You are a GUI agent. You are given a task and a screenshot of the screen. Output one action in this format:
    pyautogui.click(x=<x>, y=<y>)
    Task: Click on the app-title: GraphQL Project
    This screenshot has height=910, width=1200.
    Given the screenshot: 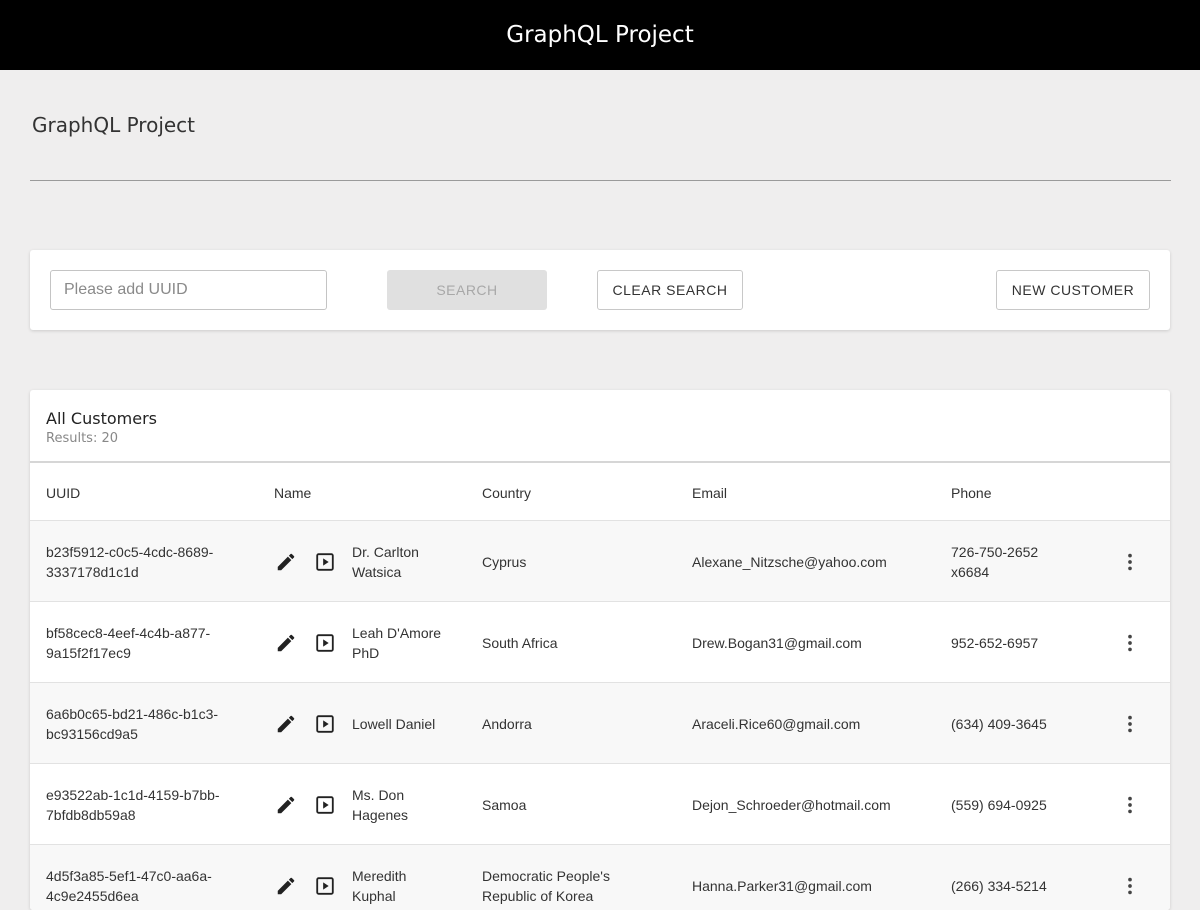 What is the action you would take?
    pyautogui.click(x=600, y=35)
    